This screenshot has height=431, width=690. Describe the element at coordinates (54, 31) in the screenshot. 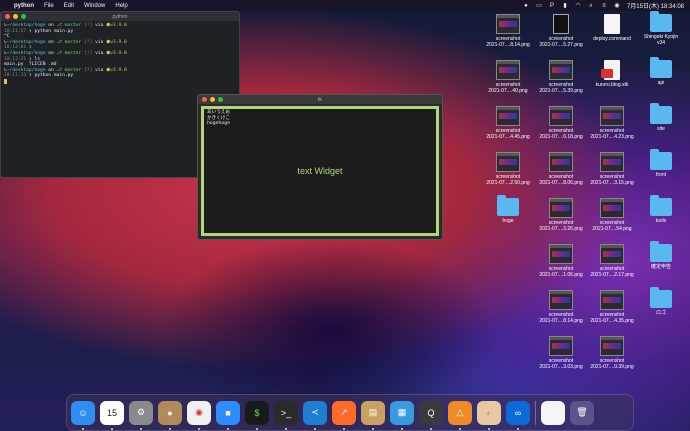

I see `command-text: python main.py` at that location.